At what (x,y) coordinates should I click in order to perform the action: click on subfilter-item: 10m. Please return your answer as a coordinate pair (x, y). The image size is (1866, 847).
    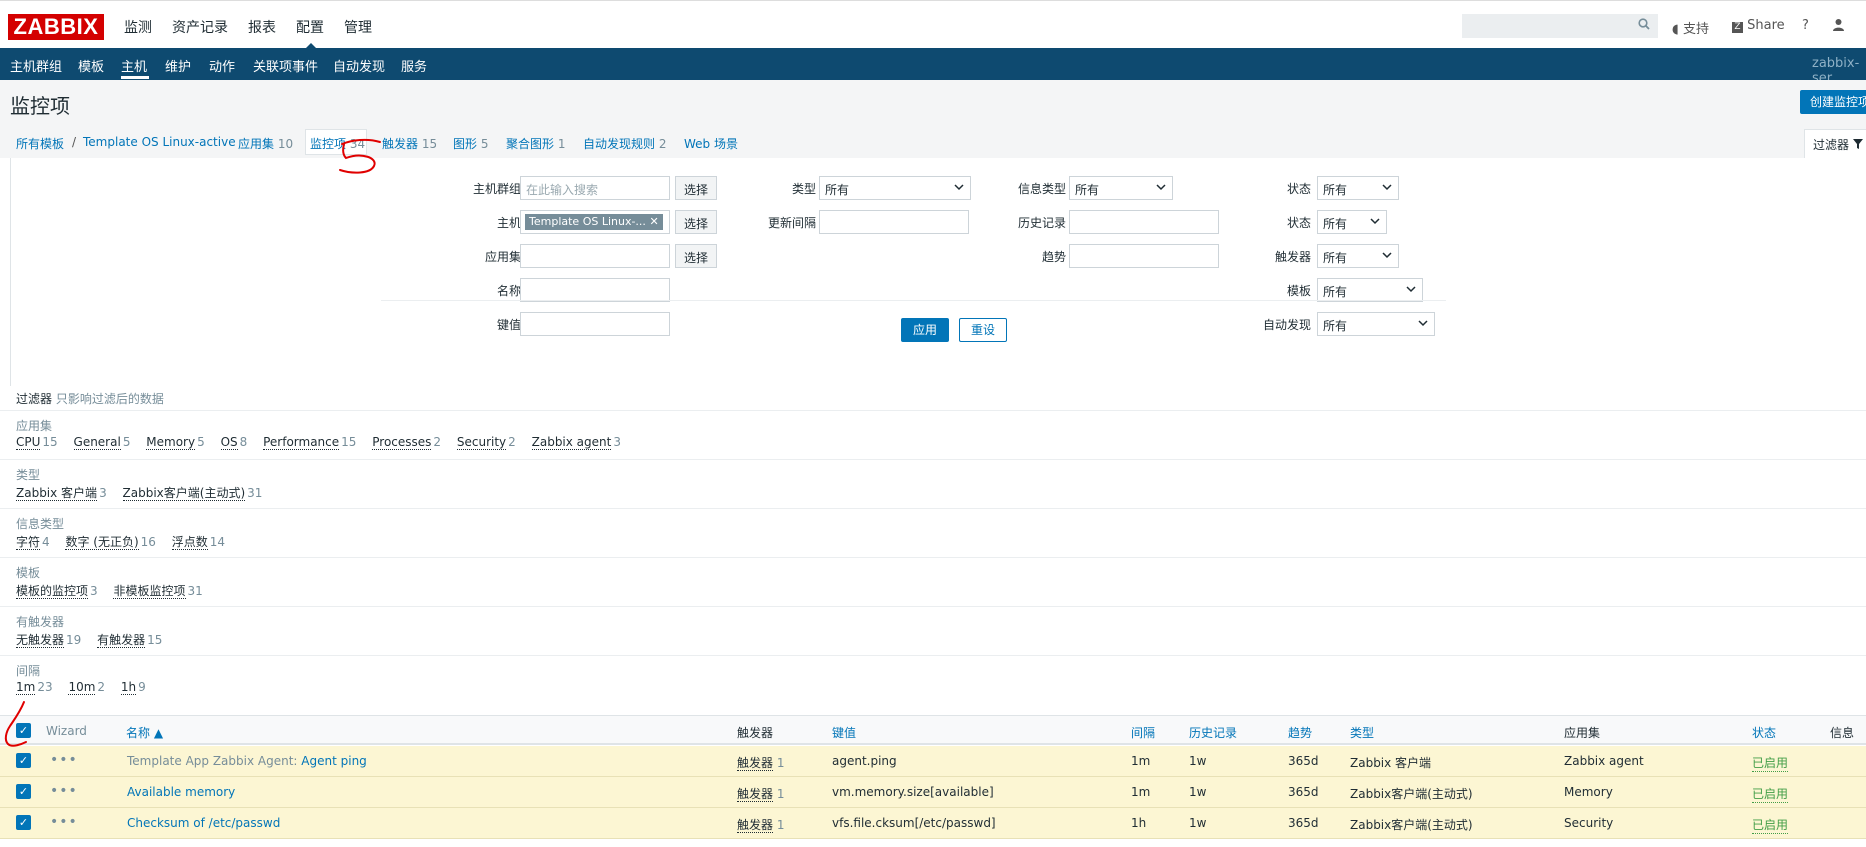
    Looking at the image, I should click on (82, 687).